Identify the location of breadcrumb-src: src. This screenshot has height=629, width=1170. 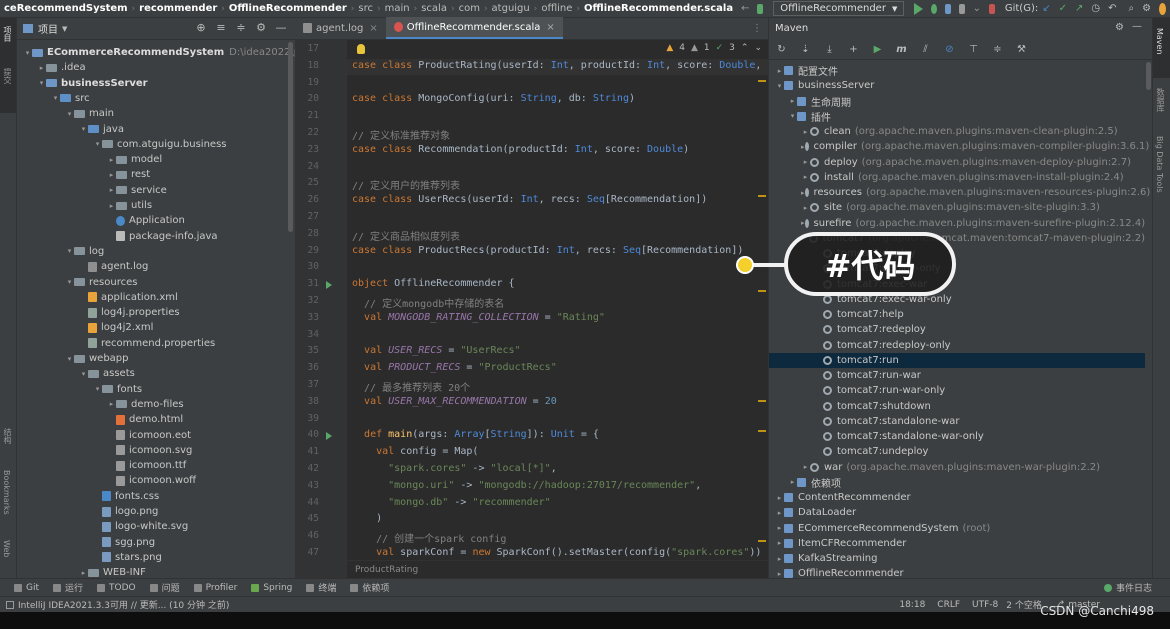
(365, 8).